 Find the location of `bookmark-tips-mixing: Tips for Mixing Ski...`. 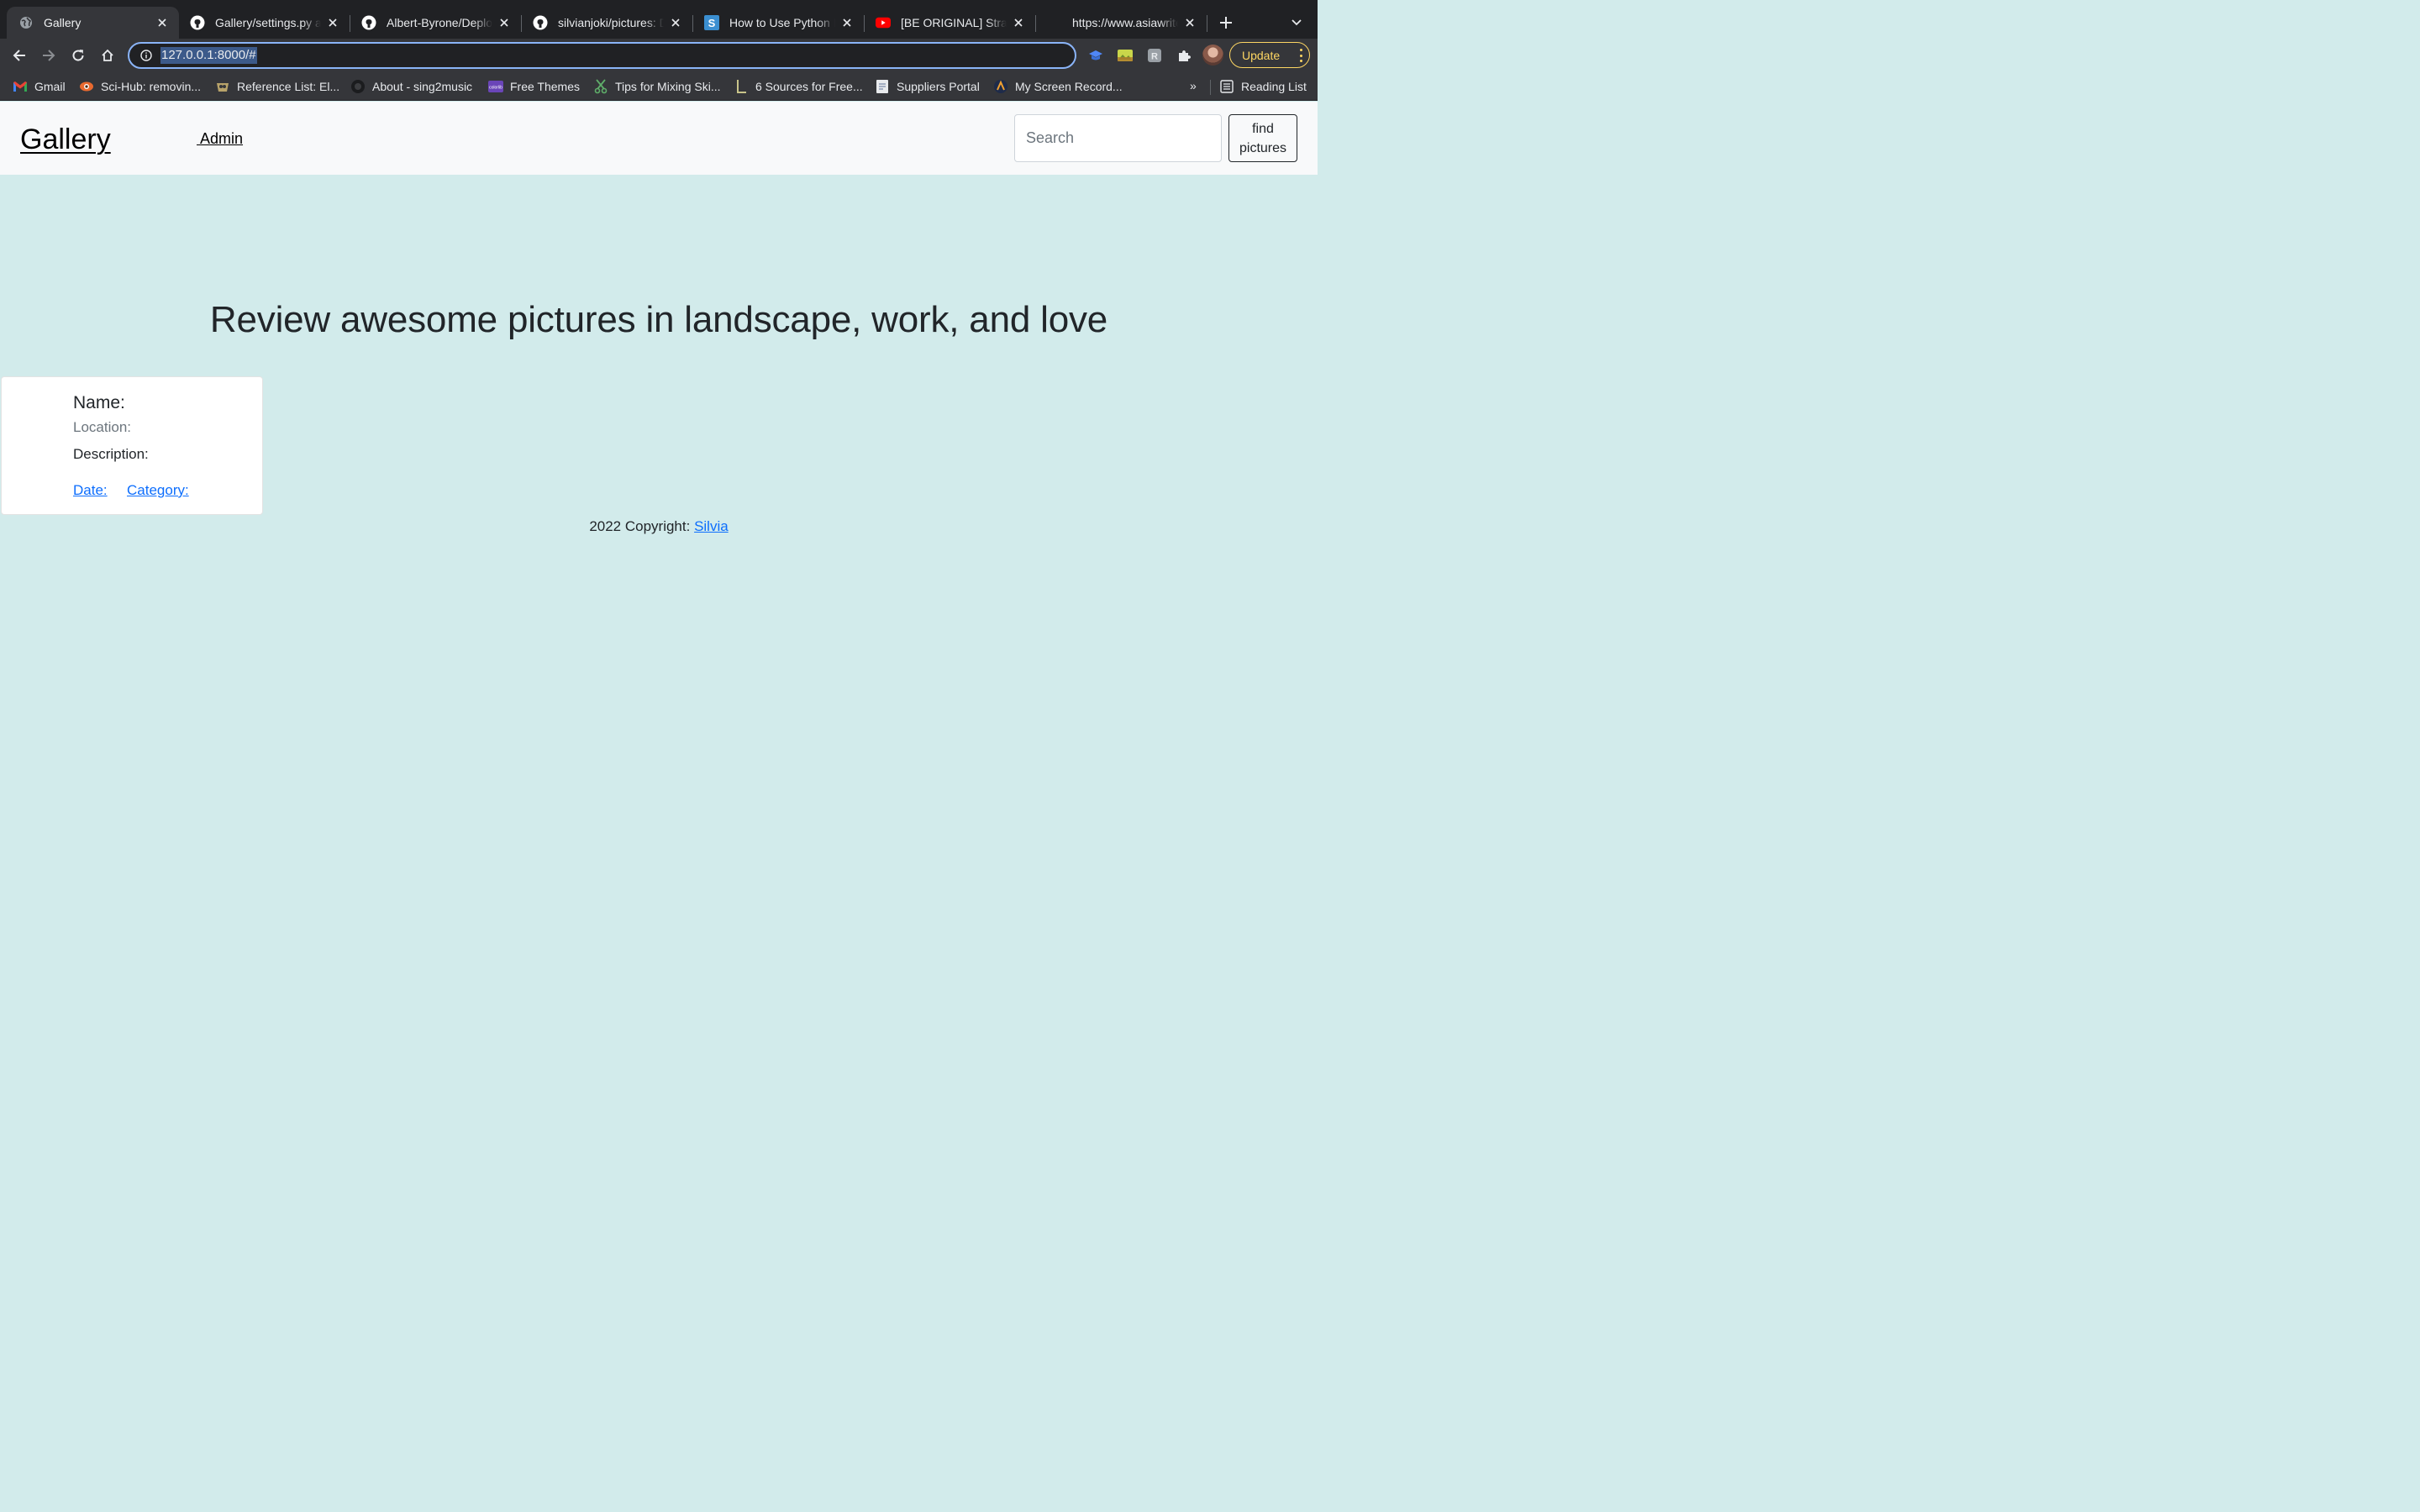

bookmark-tips-mixing: Tips for Mixing Ski... is located at coordinates (657, 86).